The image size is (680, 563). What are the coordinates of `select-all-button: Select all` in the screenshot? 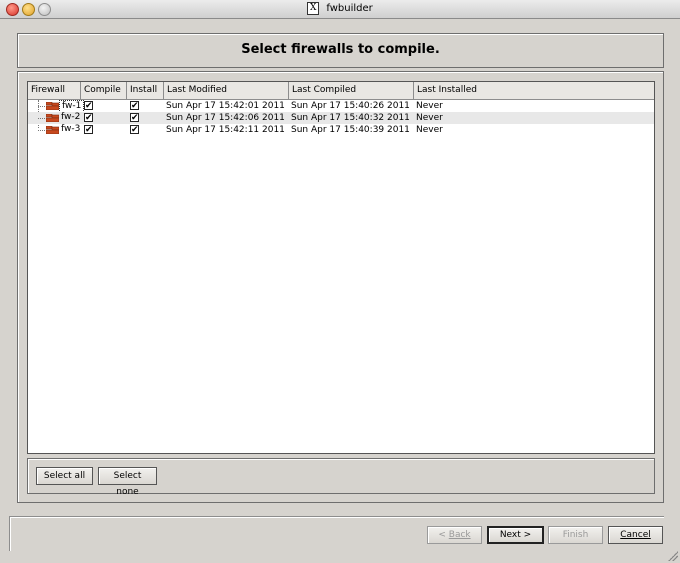 It's located at (64, 476).